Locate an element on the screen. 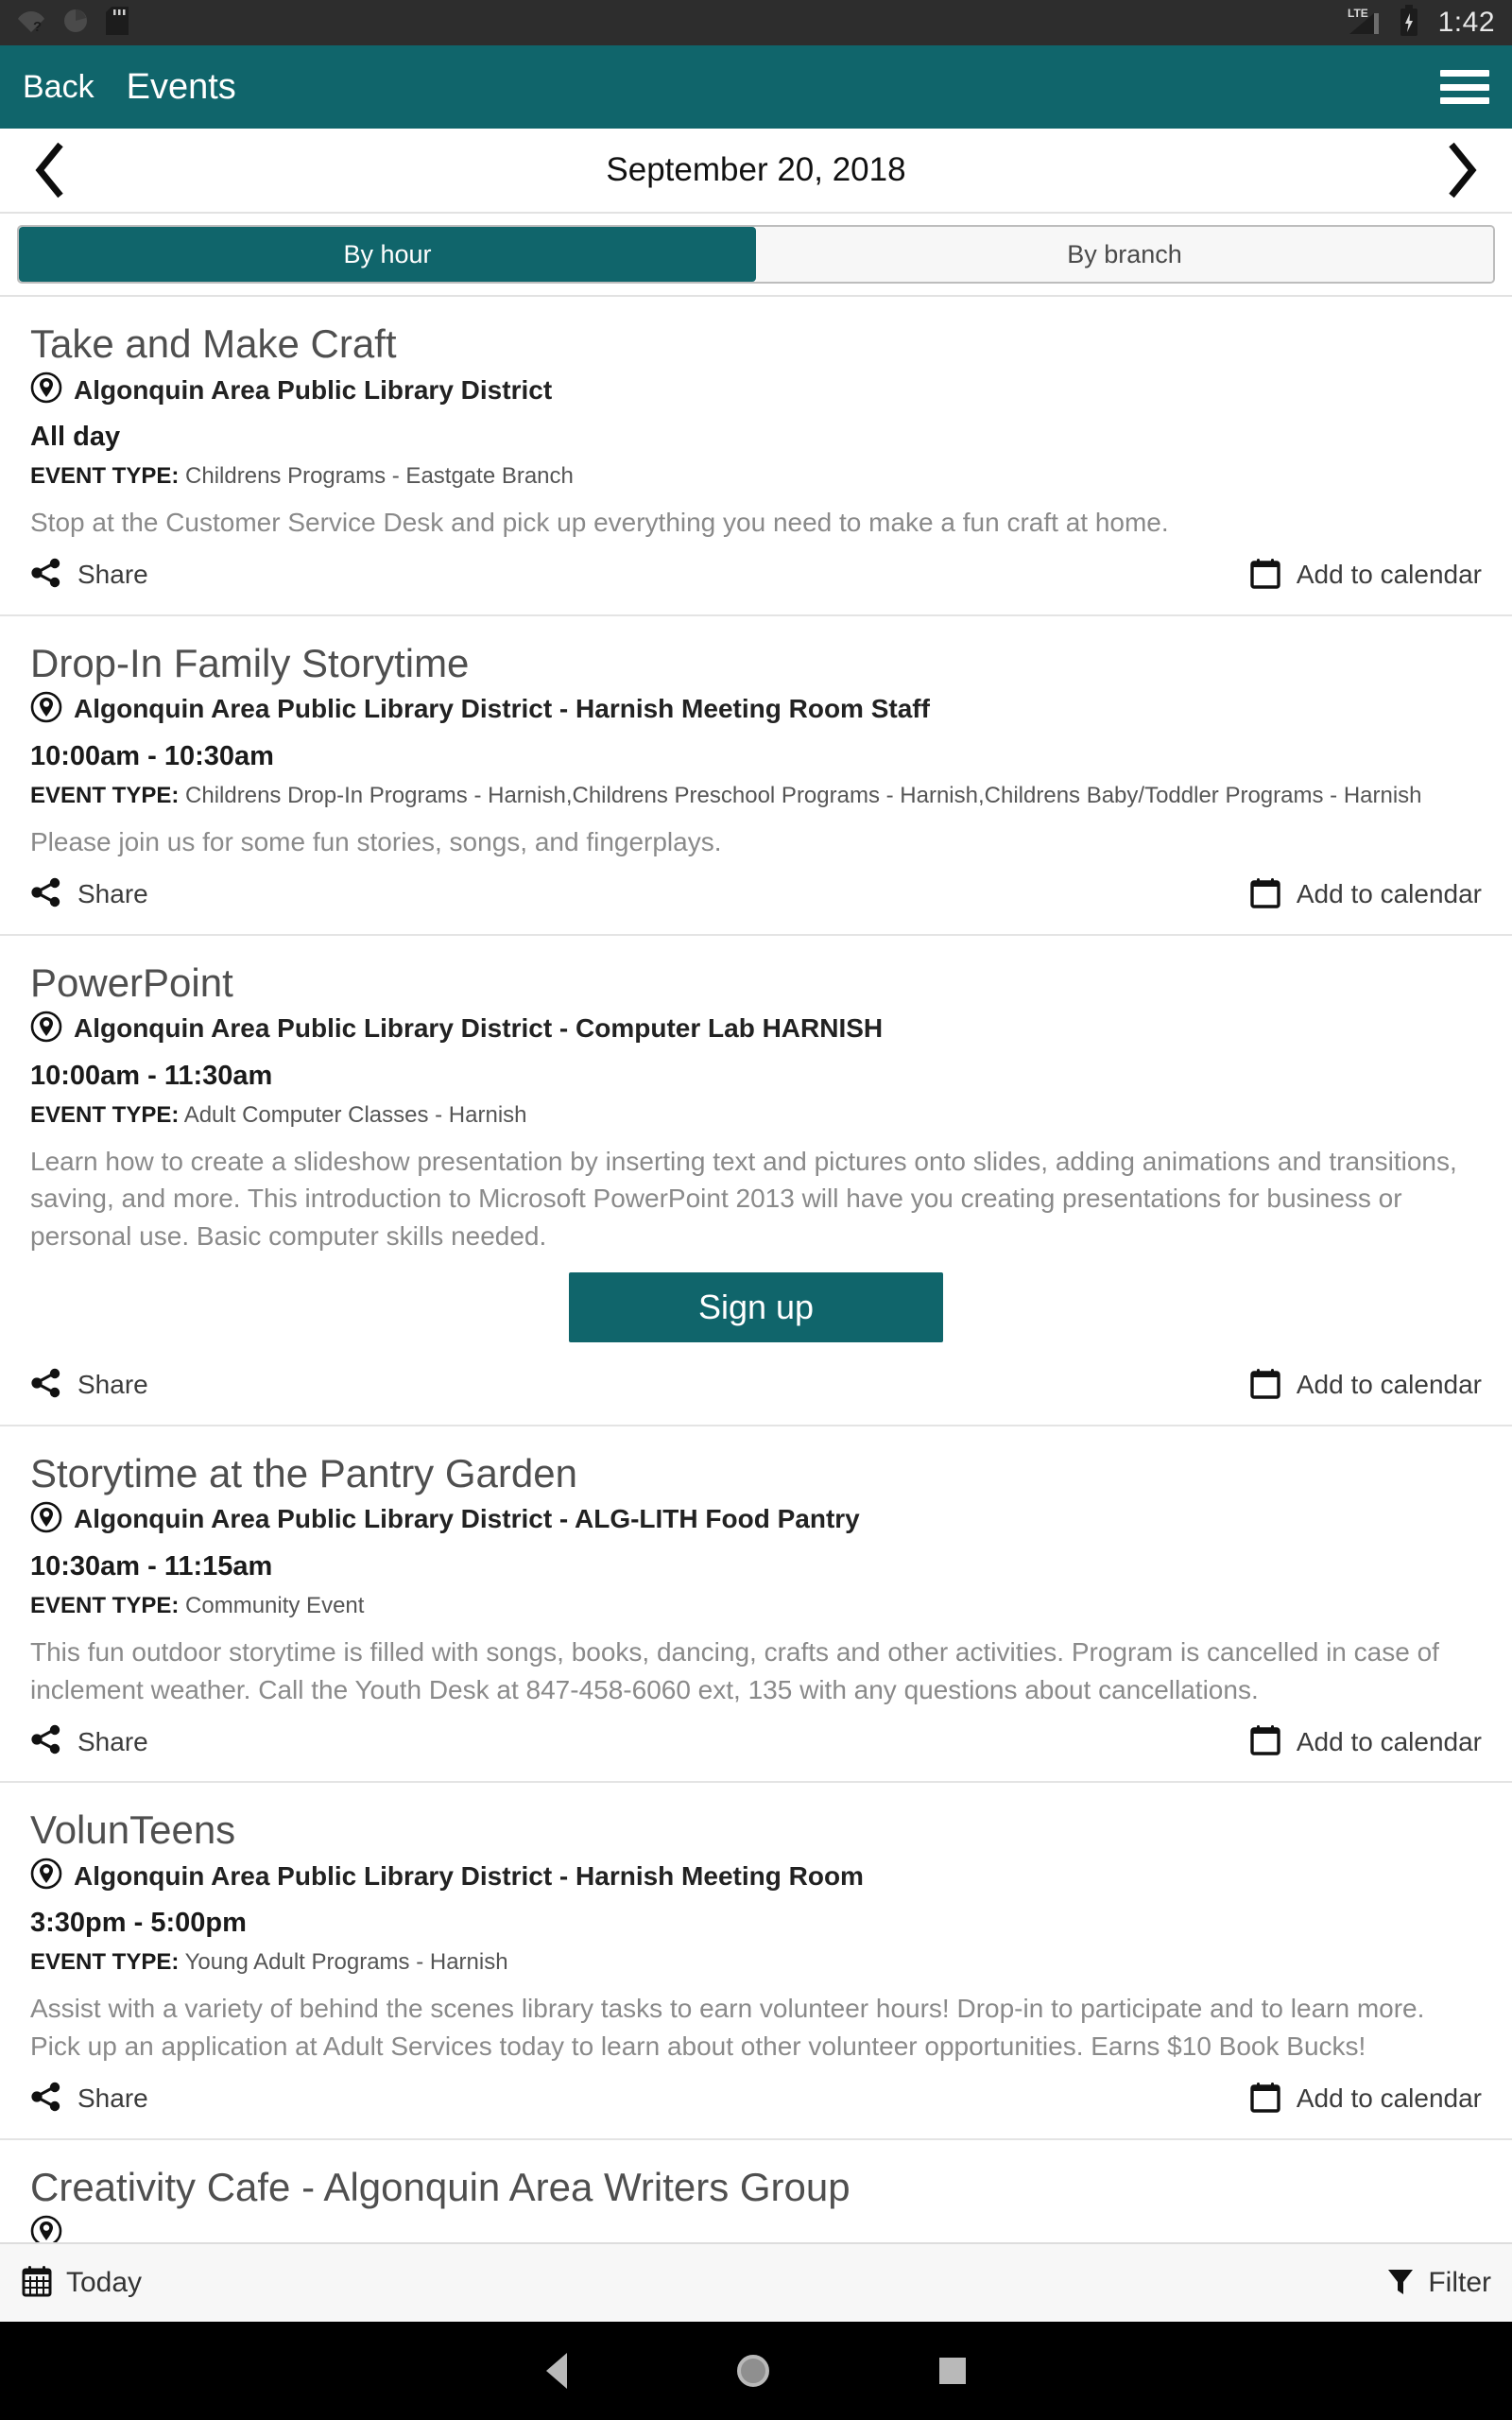 This screenshot has height=2420, width=1512. current-date-label: September 20, 2018 is located at coordinates (756, 169).